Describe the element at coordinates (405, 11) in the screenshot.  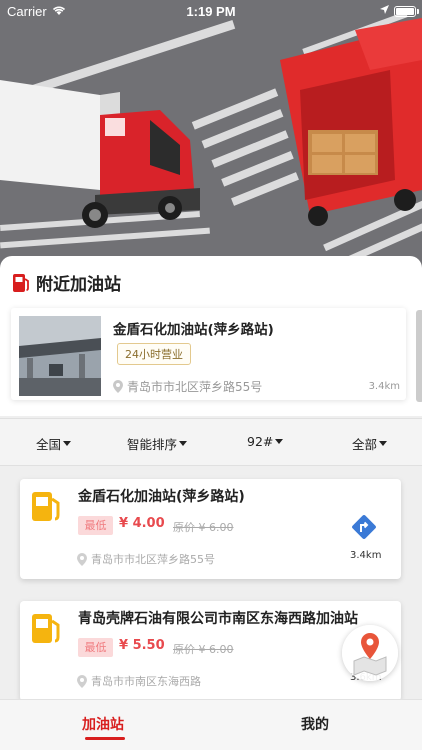
I see `battery-icon` at that location.